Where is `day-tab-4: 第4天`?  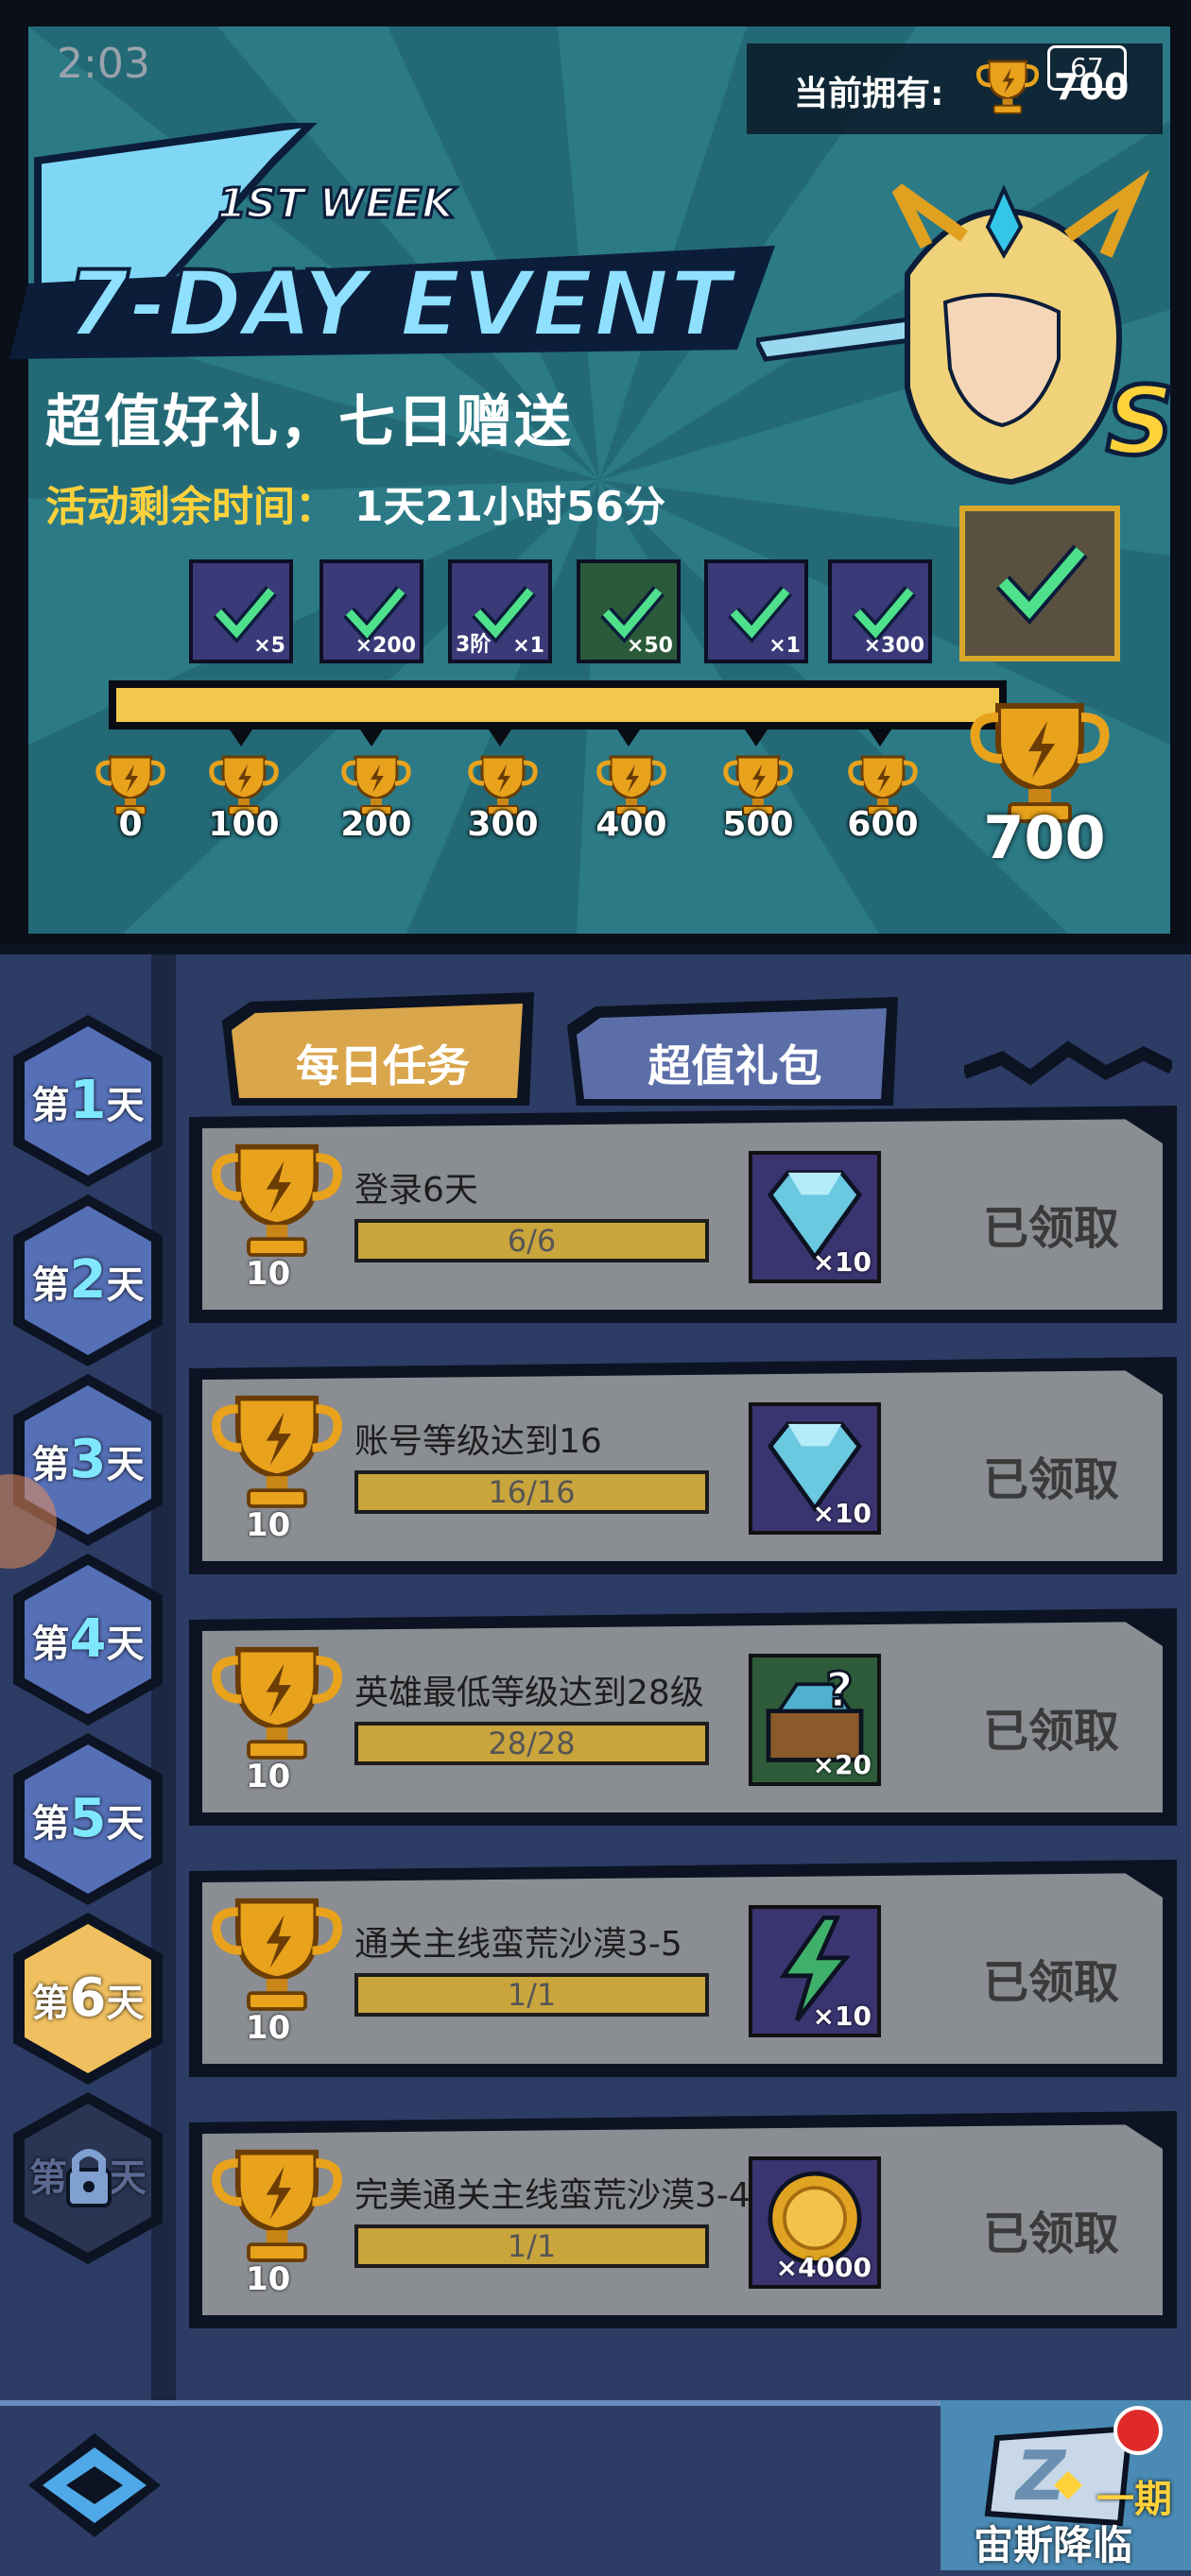
day-tab-4: 第4天 is located at coordinates (88, 1639).